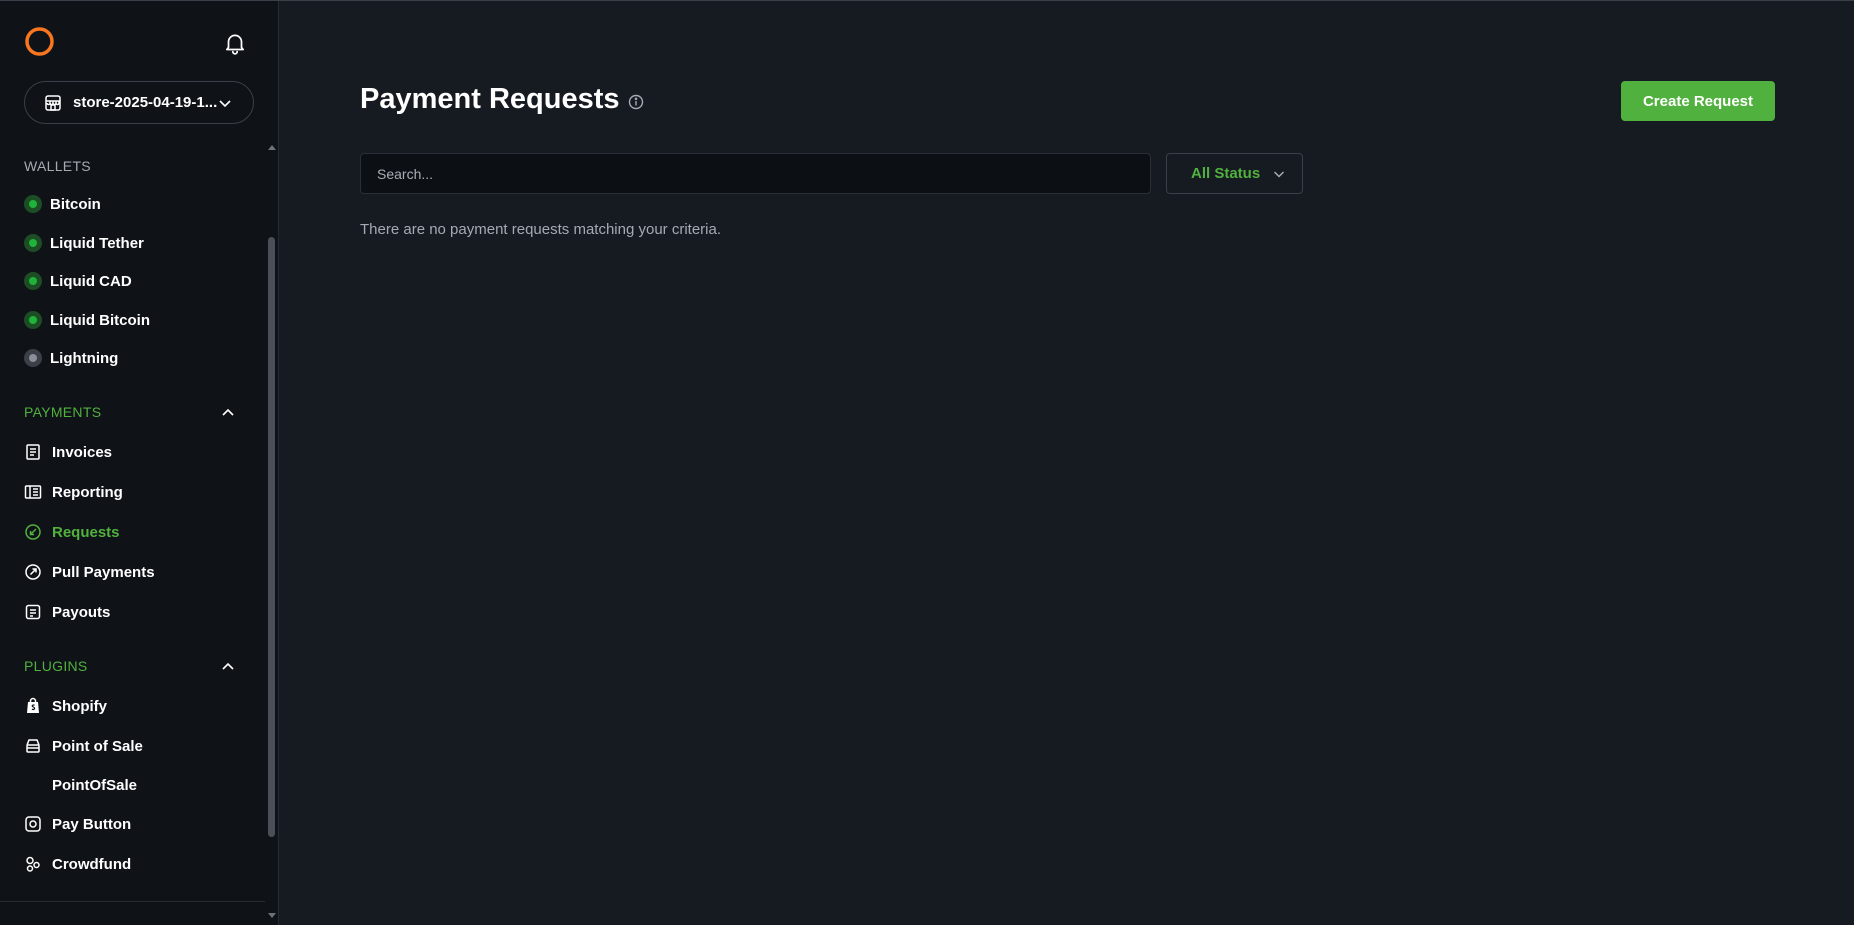  I want to click on sidebar-item-label: Lightning, so click(84, 358).